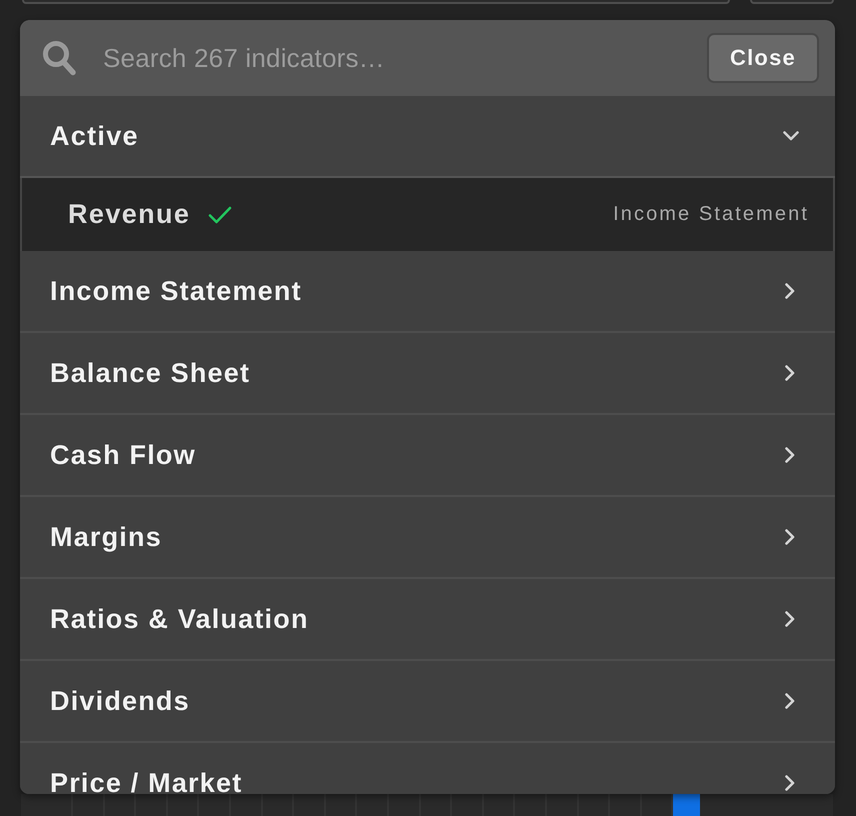 This screenshot has height=816, width=856. I want to click on category-row: Price / Market, so click(427, 768).